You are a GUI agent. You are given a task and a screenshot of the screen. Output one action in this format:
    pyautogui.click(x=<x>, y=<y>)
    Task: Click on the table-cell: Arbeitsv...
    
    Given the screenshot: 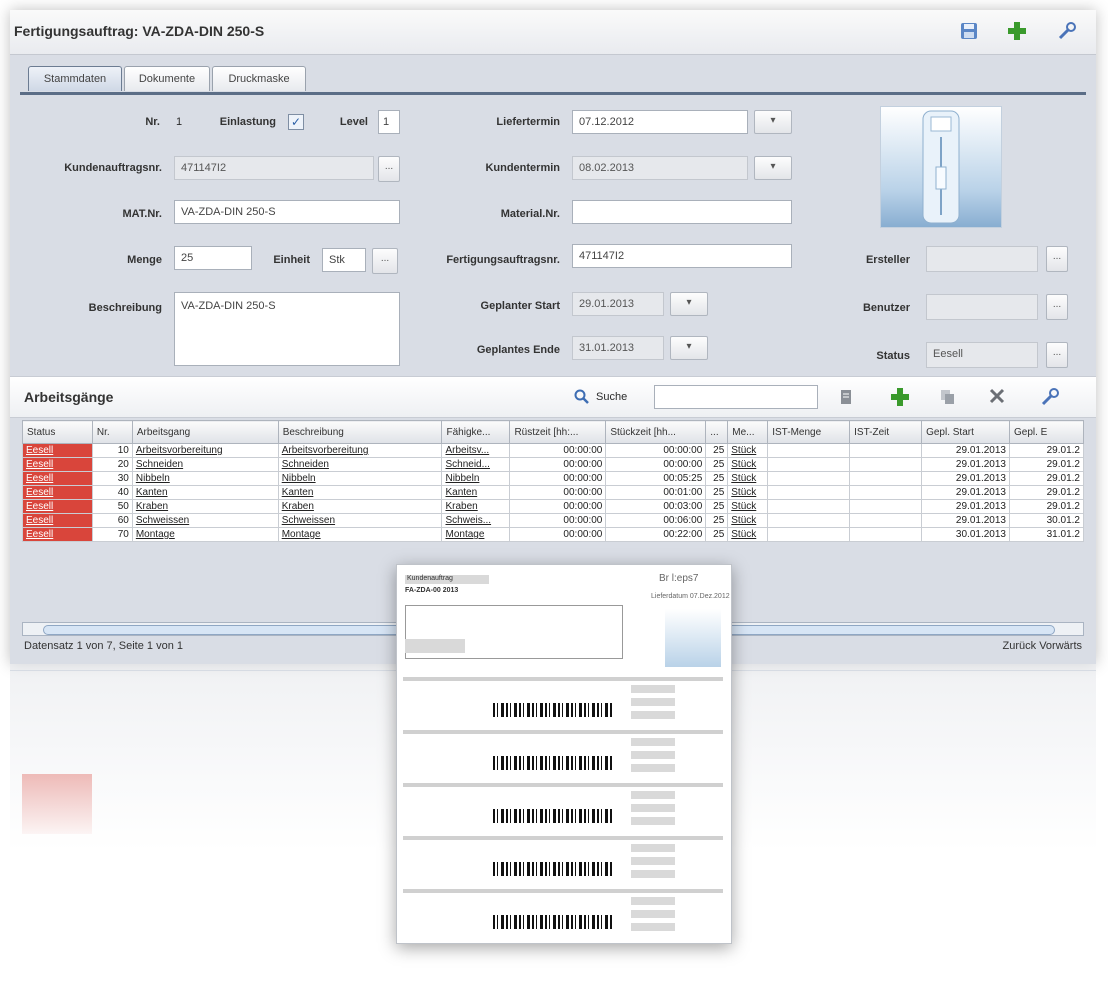 What is the action you would take?
    pyautogui.click(x=476, y=450)
    